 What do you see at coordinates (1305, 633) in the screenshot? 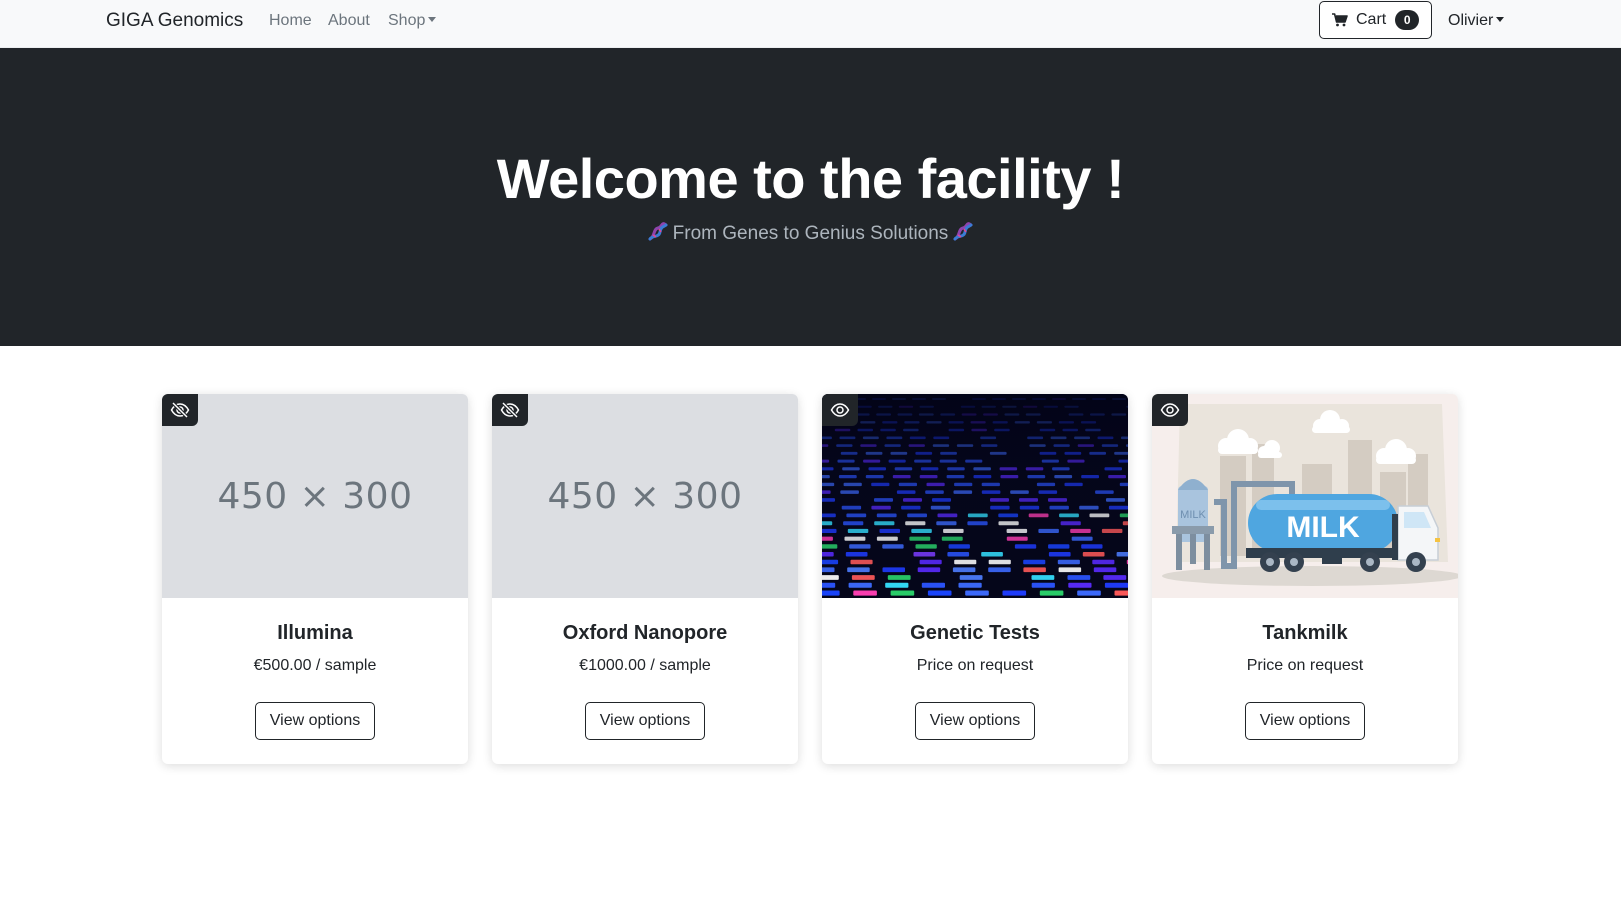
I see `product-title: Tankmilk` at bounding box center [1305, 633].